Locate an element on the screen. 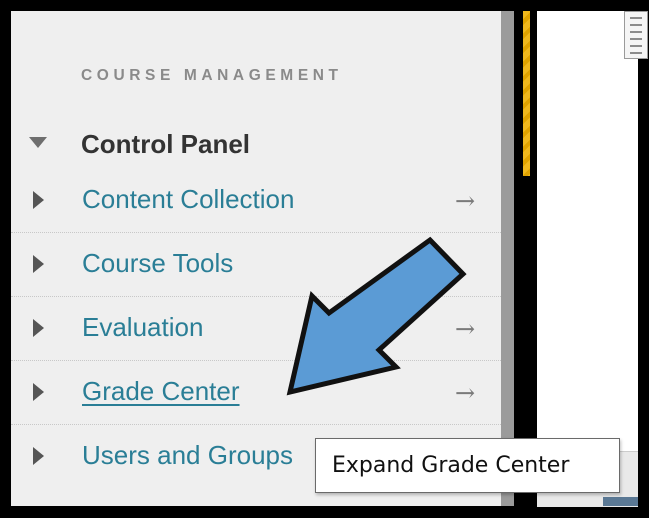 Image resolution: width=649 pixels, height=518 pixels. control-panel-header: Control Panel is located at coordinates (256, 143).